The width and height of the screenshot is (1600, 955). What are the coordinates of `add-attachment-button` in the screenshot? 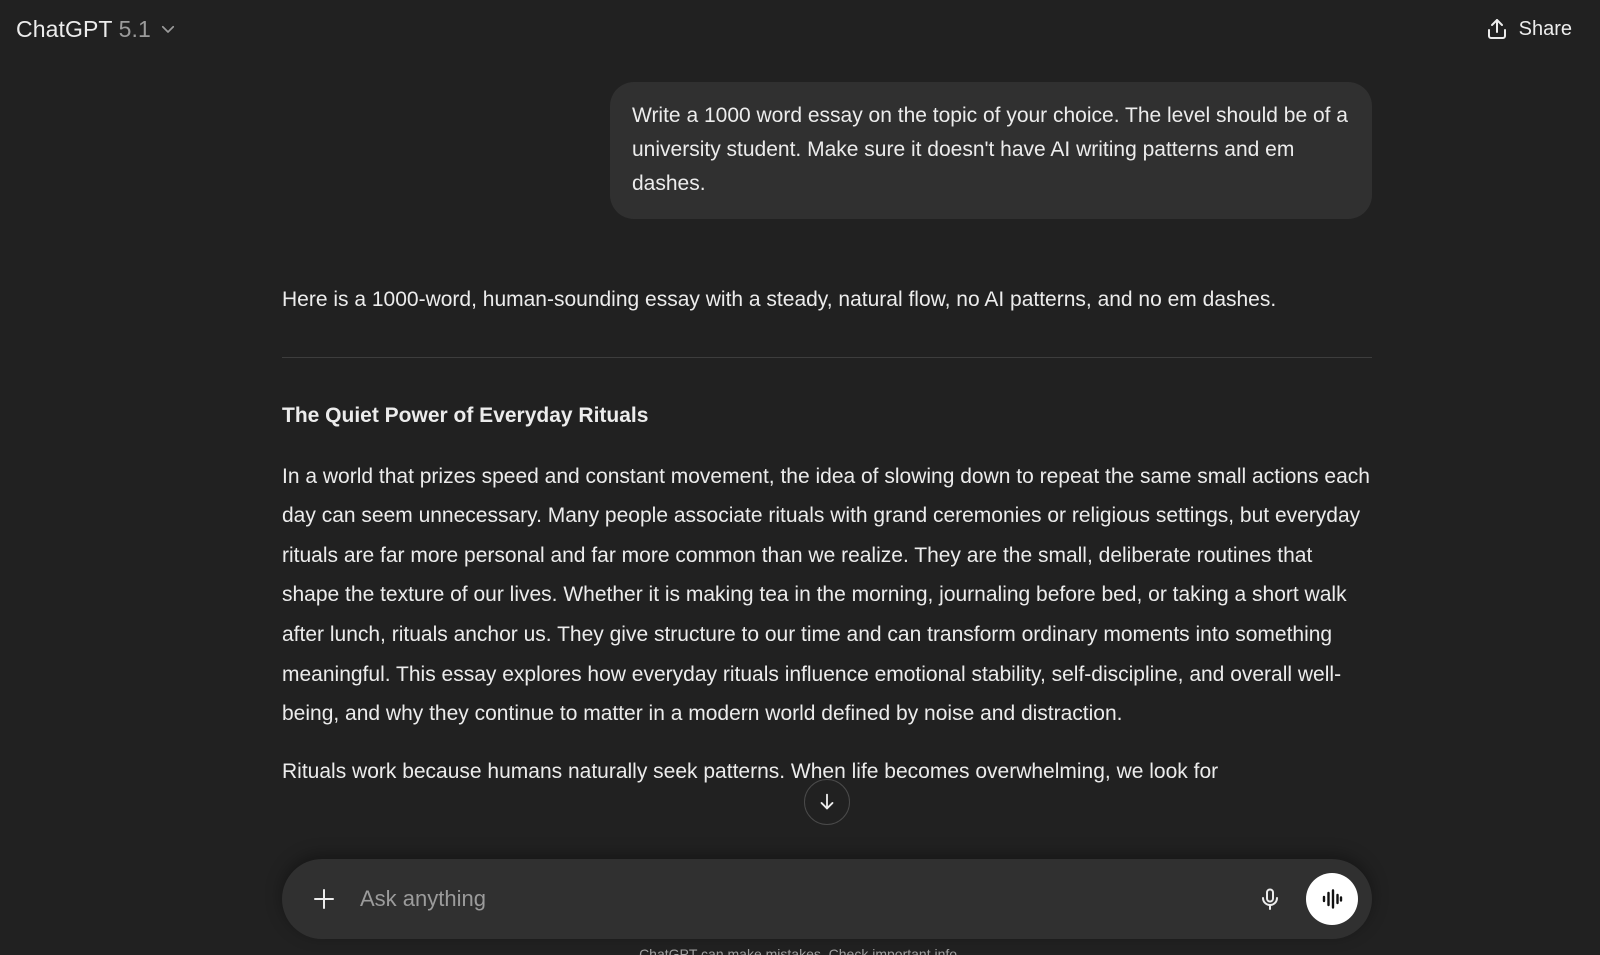 It's located at (324, 899).